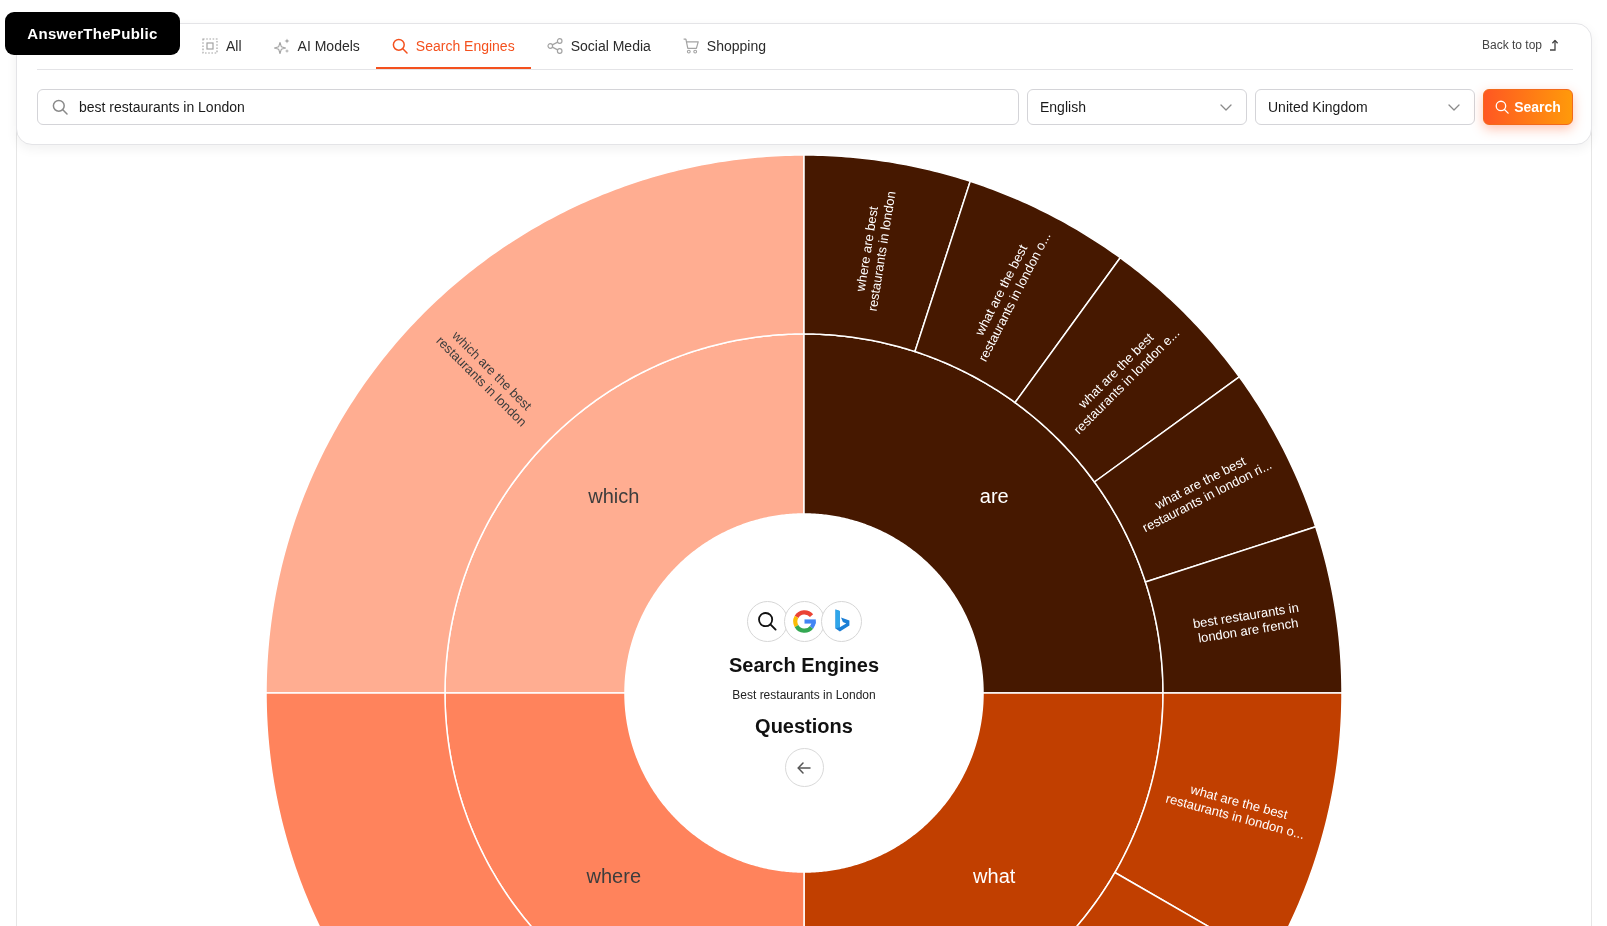 This screenshot has height=926, width=1607. I want to click on back-to-top-link: Back to top, so click(1520, 45).